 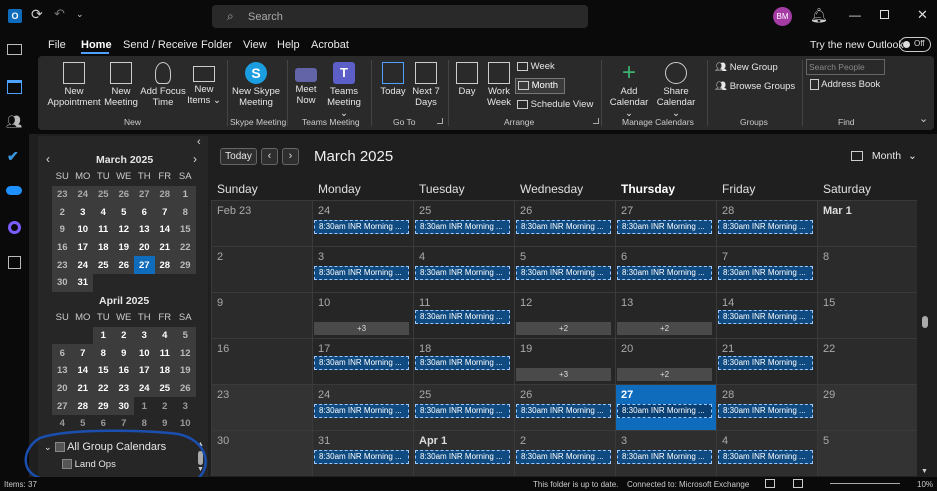 What do you see at coordinates (290, 156) in the screenshot?
I see `next-month-button: ›` at bounding box center [290, 156].